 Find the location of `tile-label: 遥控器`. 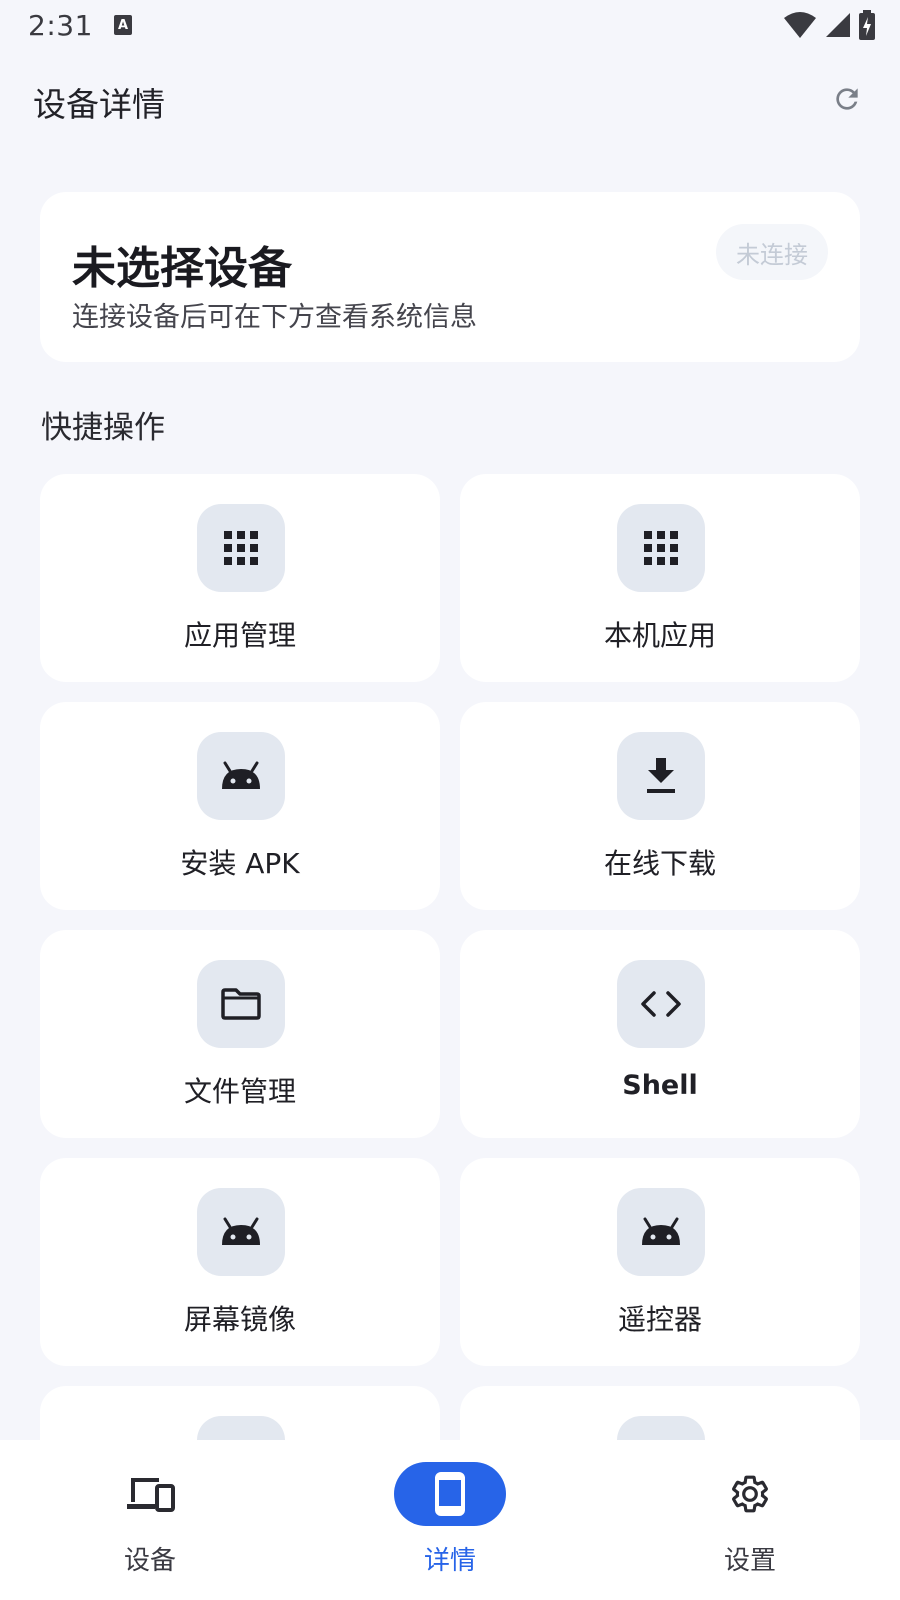

tile-label: 遥控器 is located at coordinates (659, 1319).